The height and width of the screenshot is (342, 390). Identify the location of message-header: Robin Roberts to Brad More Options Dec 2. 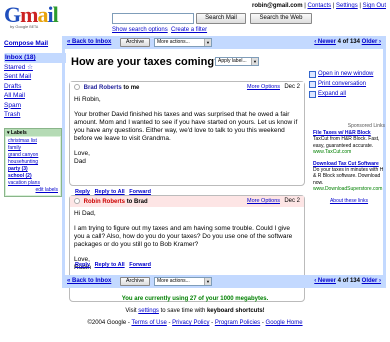
(187, 201).